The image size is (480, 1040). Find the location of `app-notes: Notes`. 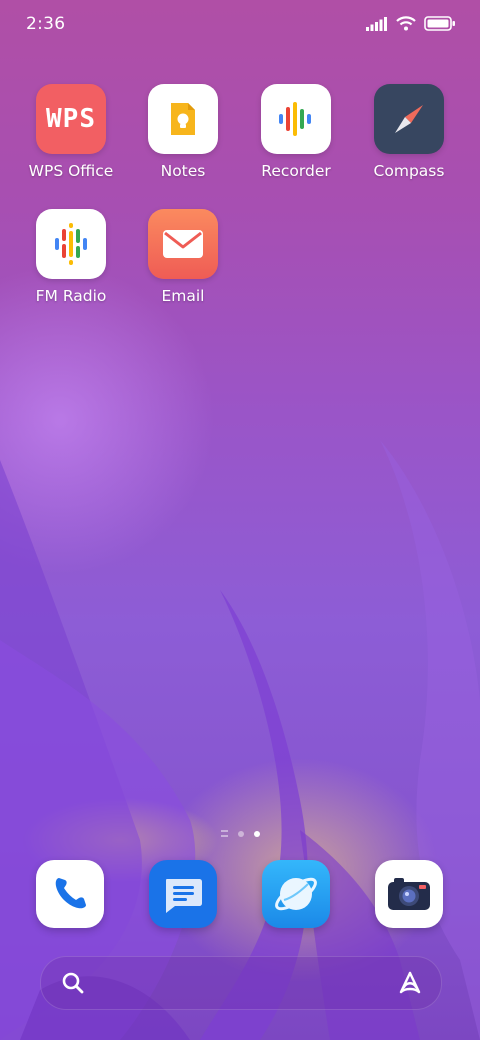

app-notes: Notes is located at coordinates (183, 132).